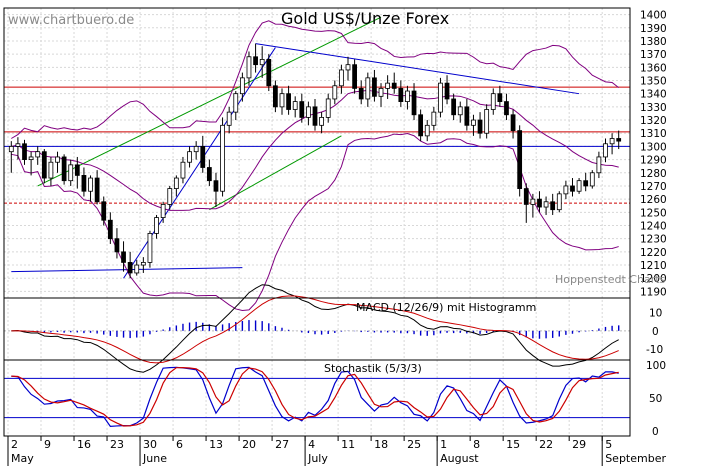 The image size is (723, 466). I want to click on x-tick-label: 13, so click(216, 444).